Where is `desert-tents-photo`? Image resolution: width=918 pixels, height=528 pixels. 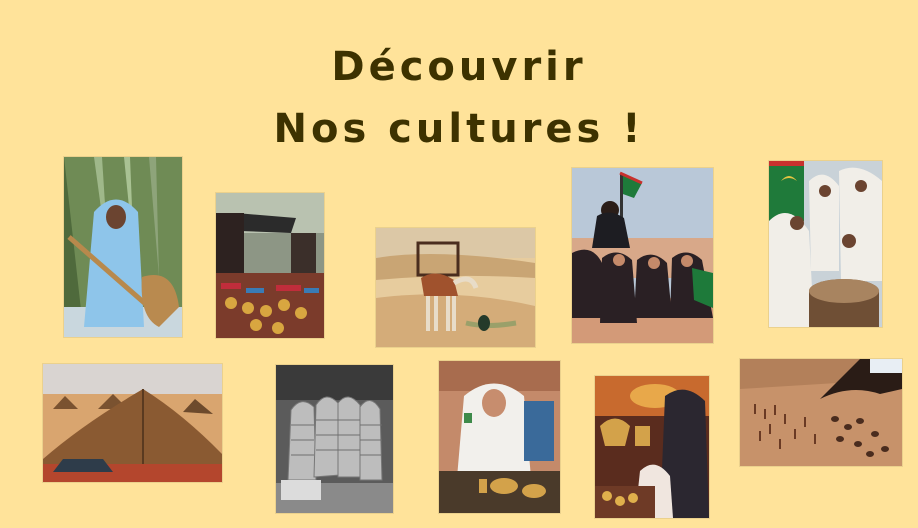
desert-tents-photo is located at coordinates (132, 423).